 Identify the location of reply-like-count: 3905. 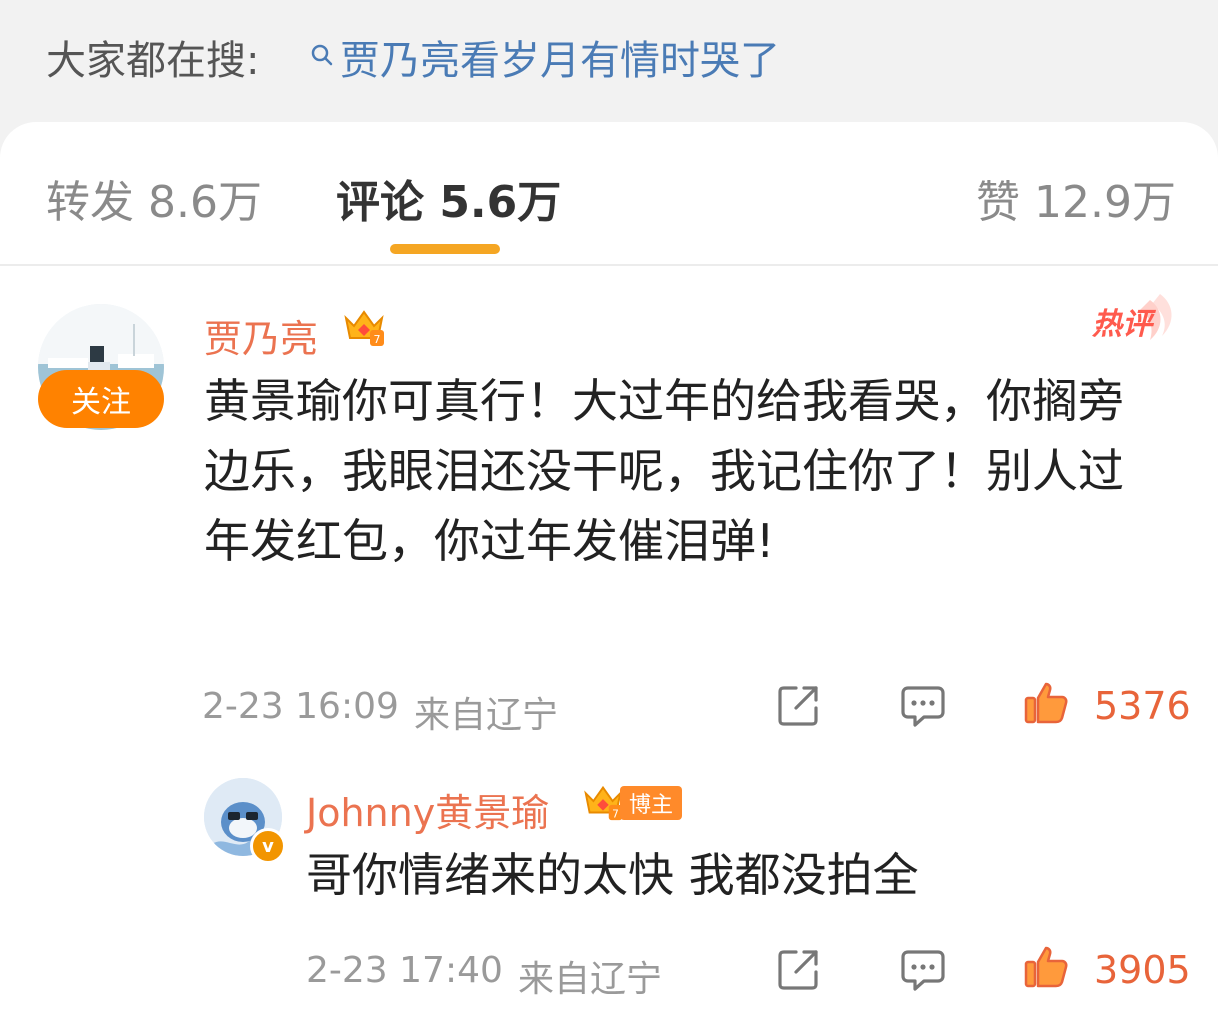
(1142, 970).